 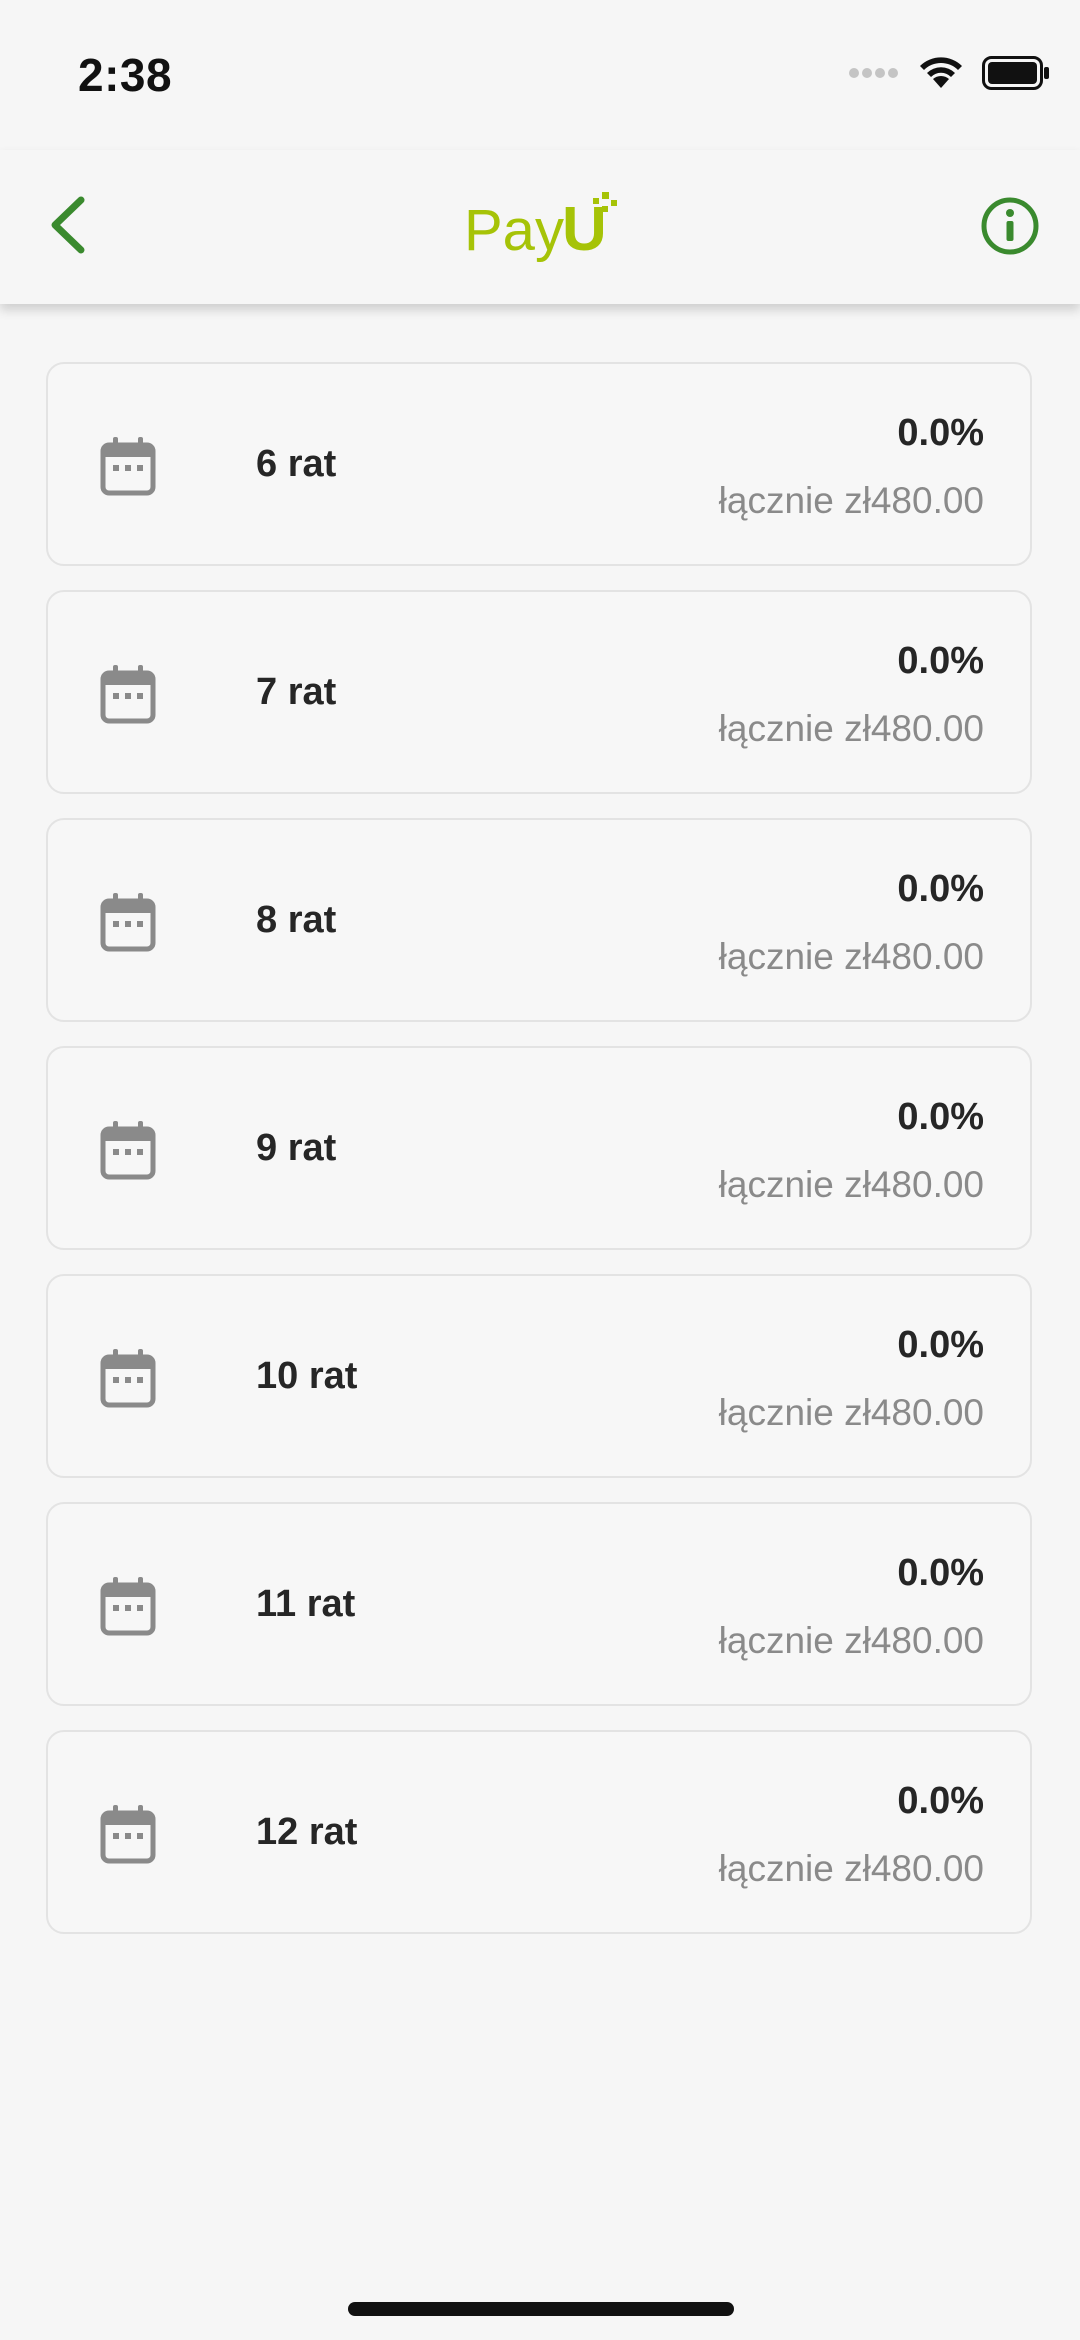 What do you see at coordinates (539, 1604) in the screenshot?
I see `installment-option: 11 rat 0.0% łącznie zł480.00` at bounding box center [539, 1604].